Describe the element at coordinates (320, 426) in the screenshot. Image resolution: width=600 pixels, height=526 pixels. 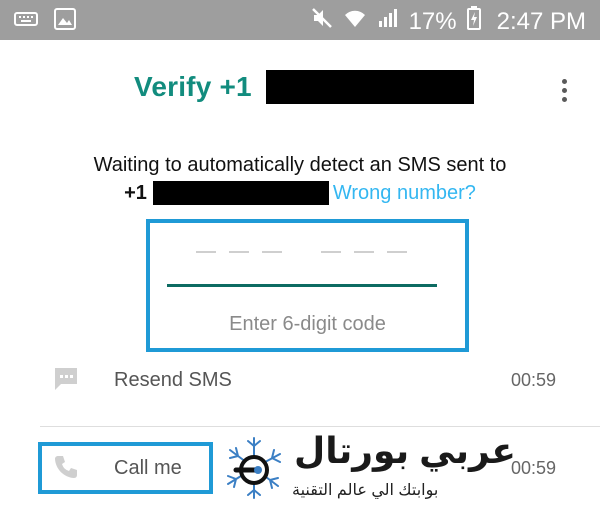
I see `divider` at that location.